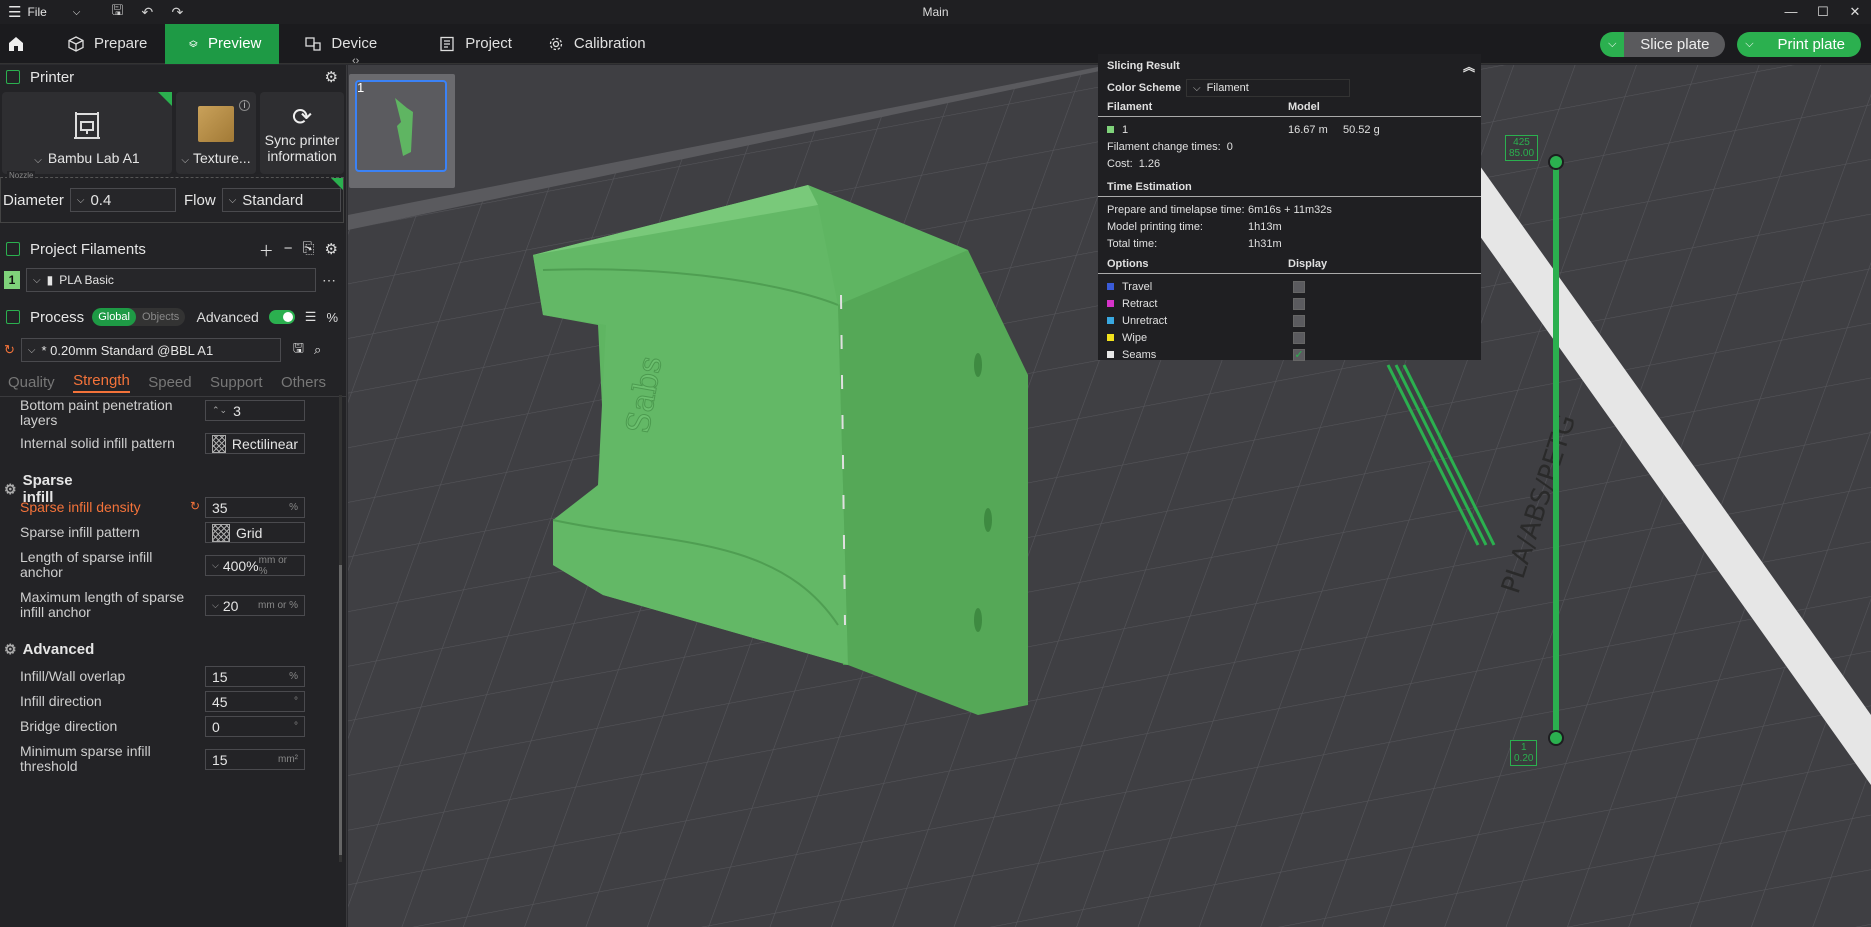 The height and width of the screenshot is (927, 1871). Describe the element at coordinates (447, 43) in the screenshot. I see `project-icon` at that location.